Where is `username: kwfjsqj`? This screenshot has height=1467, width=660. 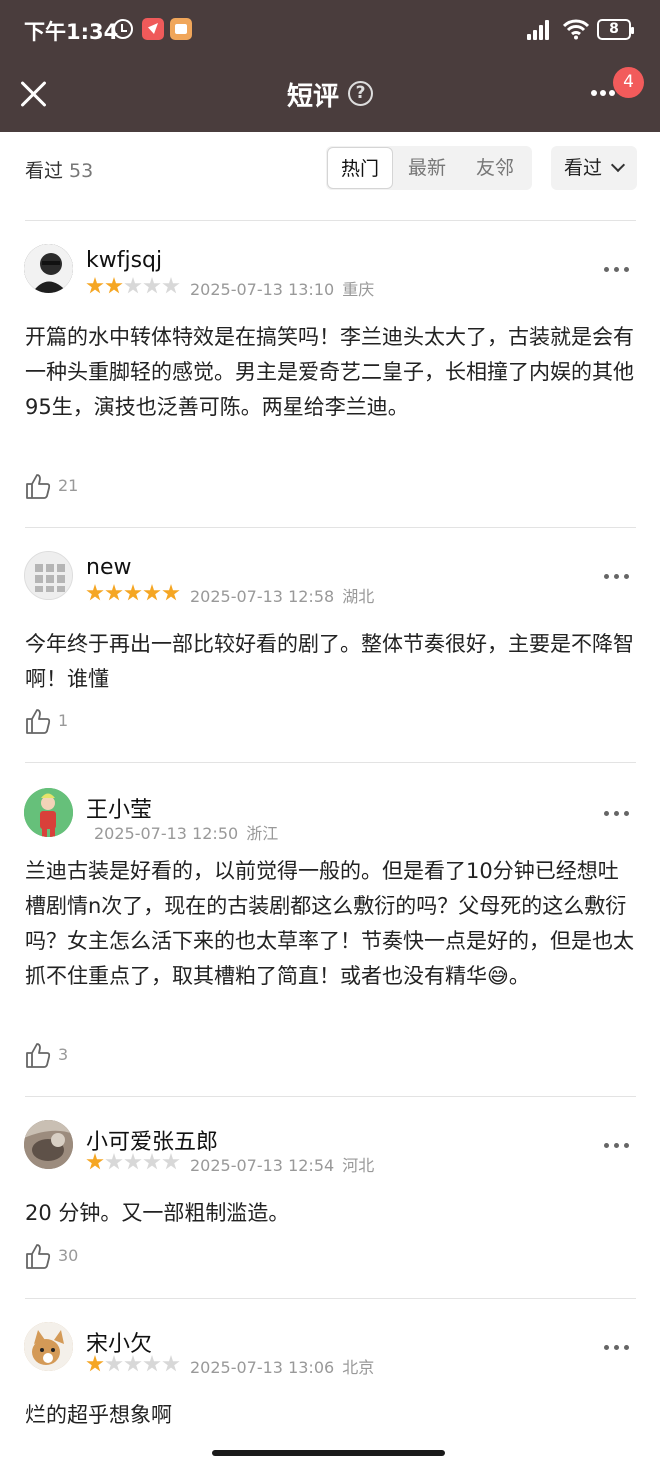 username: kwfjsqj is located at coordinates (124, 260).